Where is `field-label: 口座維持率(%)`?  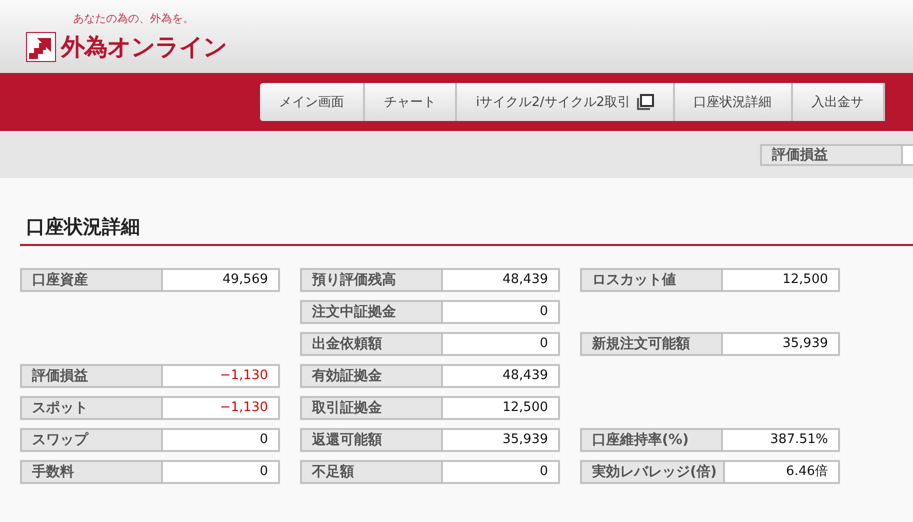 field-label: 口座維持率(%) is located at coordinates (651, 440).